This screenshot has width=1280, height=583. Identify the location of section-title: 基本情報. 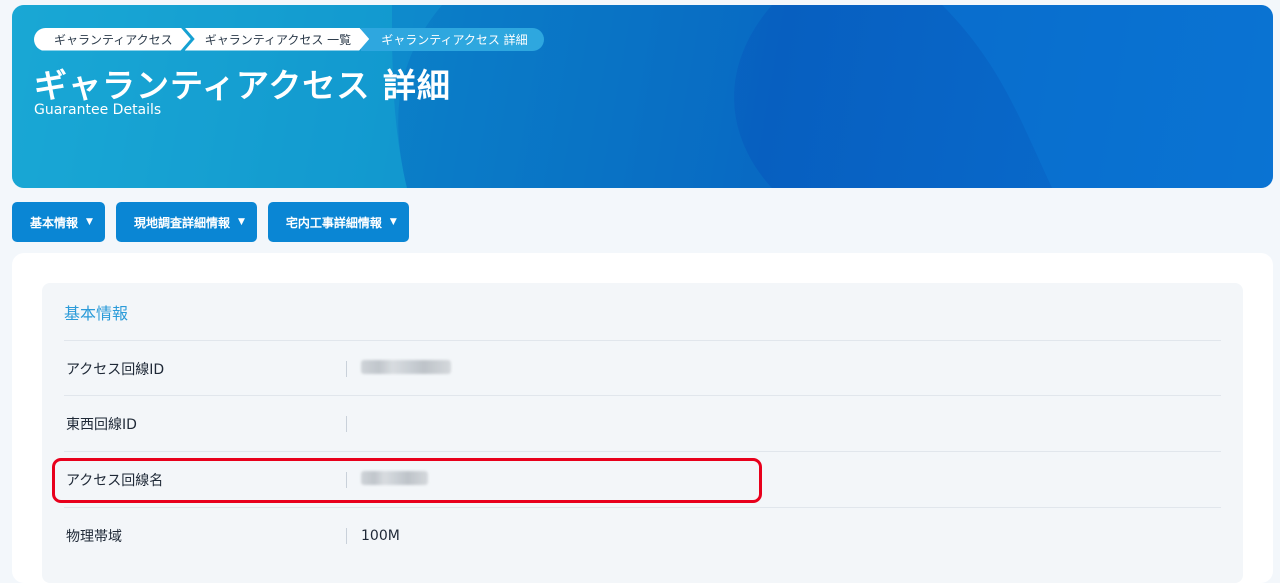
(96, 313).